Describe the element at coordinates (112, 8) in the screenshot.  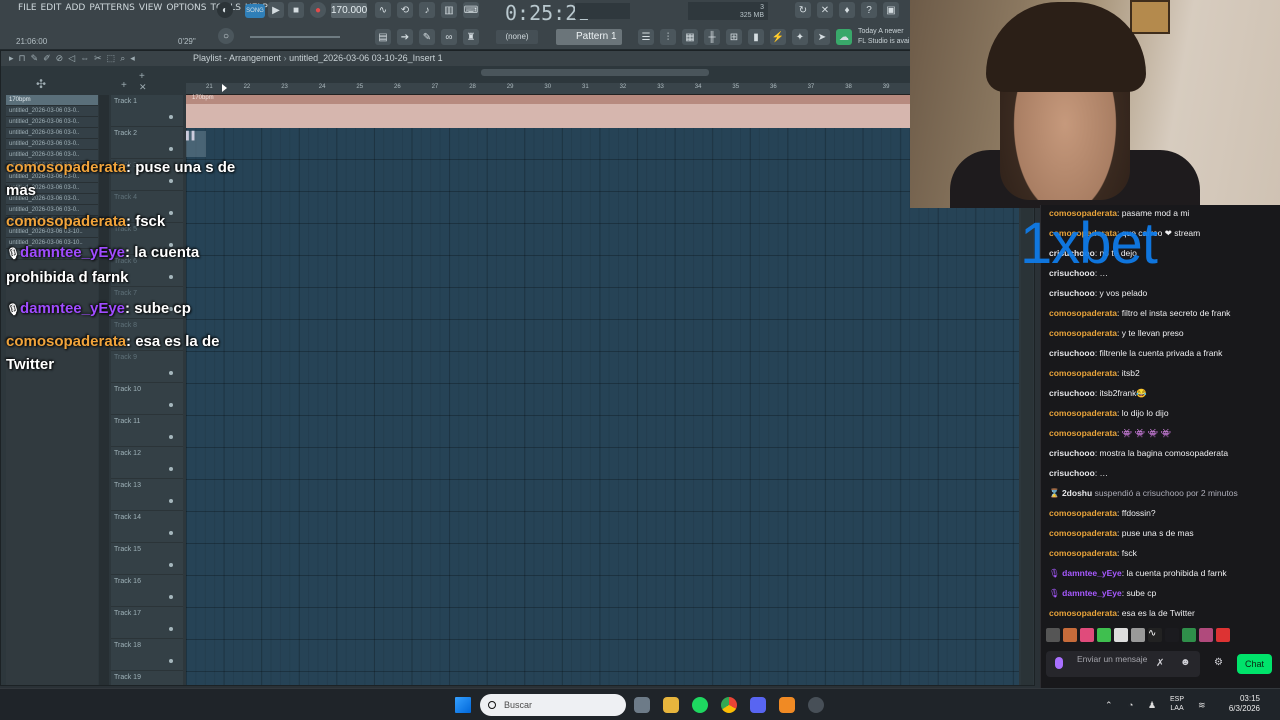
I see `menu-item: PATTERNS` at that location.